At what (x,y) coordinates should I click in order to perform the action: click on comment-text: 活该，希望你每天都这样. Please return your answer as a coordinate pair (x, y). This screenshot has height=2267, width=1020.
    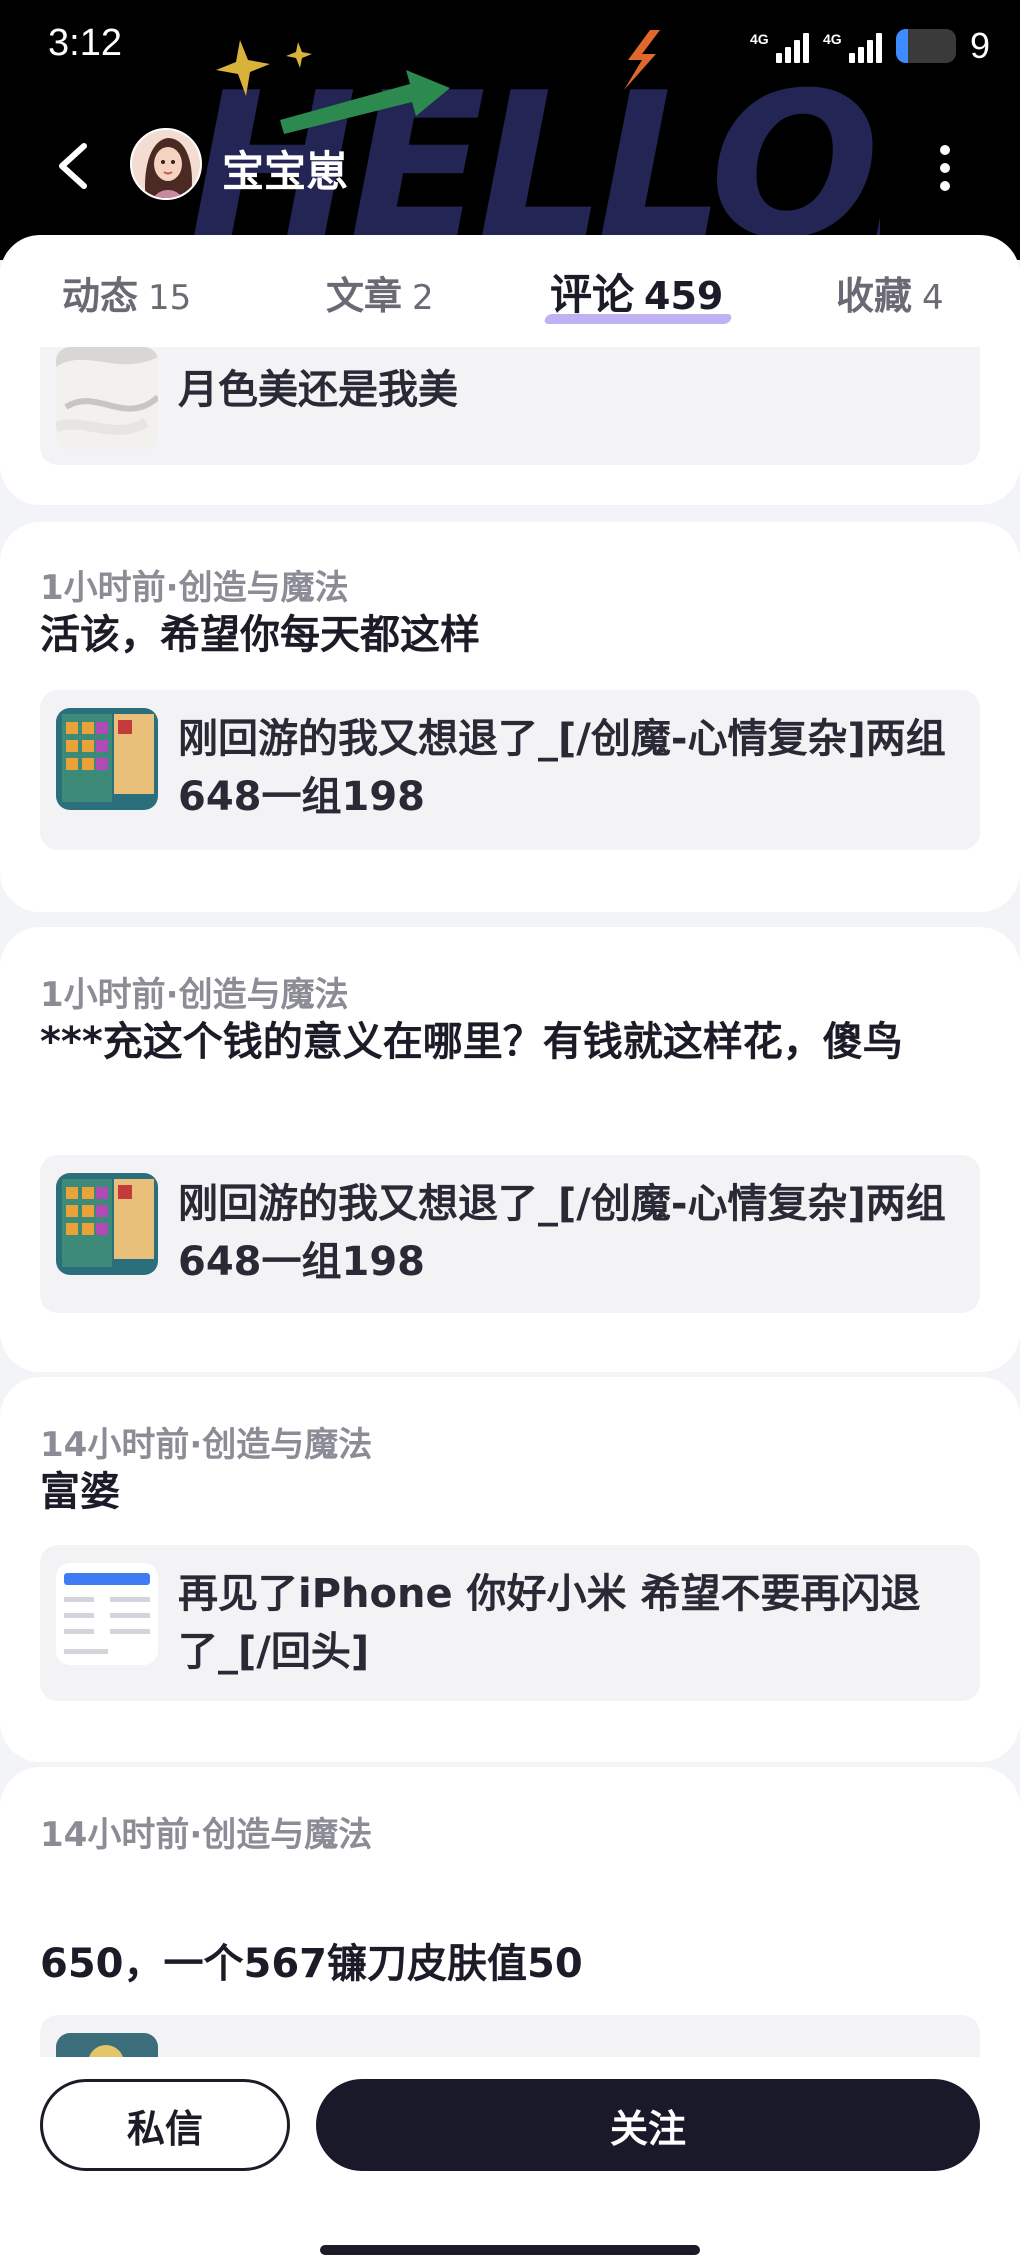
    Looking at the image, I should click on (260, 635).